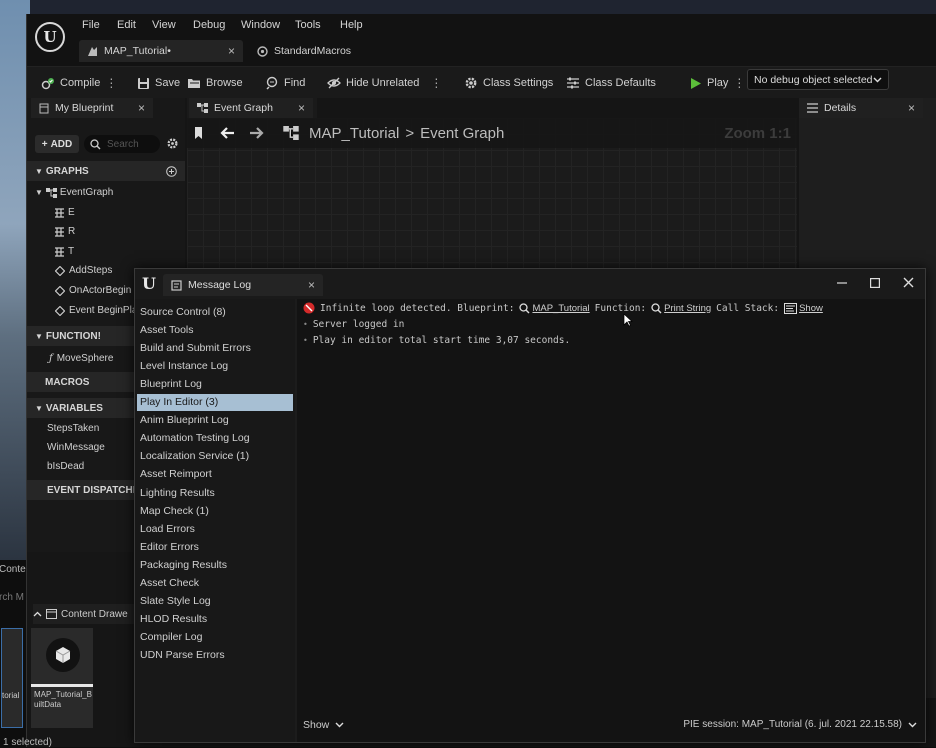  Describe the element at coordinates (227, 133) in the screenshot. I see `back-arrow-icon` at that location.